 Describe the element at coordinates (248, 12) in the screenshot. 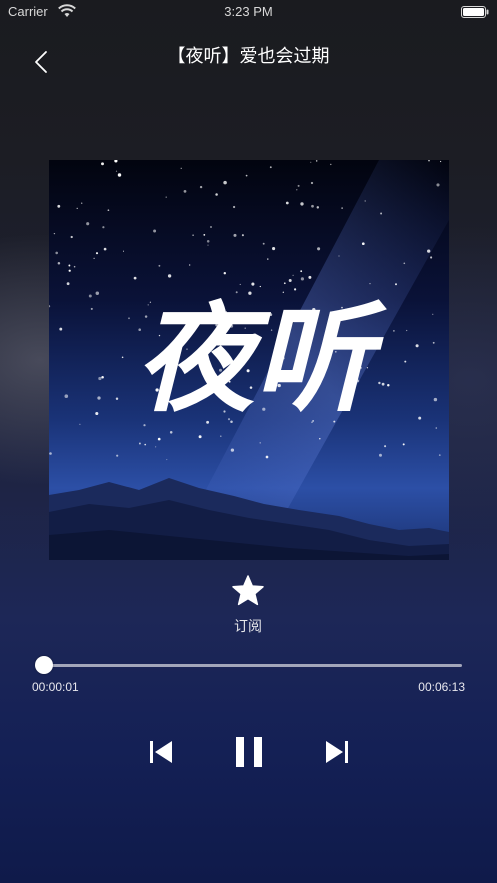

I see `status-bar: Carrier 3:23 PM` at that location.